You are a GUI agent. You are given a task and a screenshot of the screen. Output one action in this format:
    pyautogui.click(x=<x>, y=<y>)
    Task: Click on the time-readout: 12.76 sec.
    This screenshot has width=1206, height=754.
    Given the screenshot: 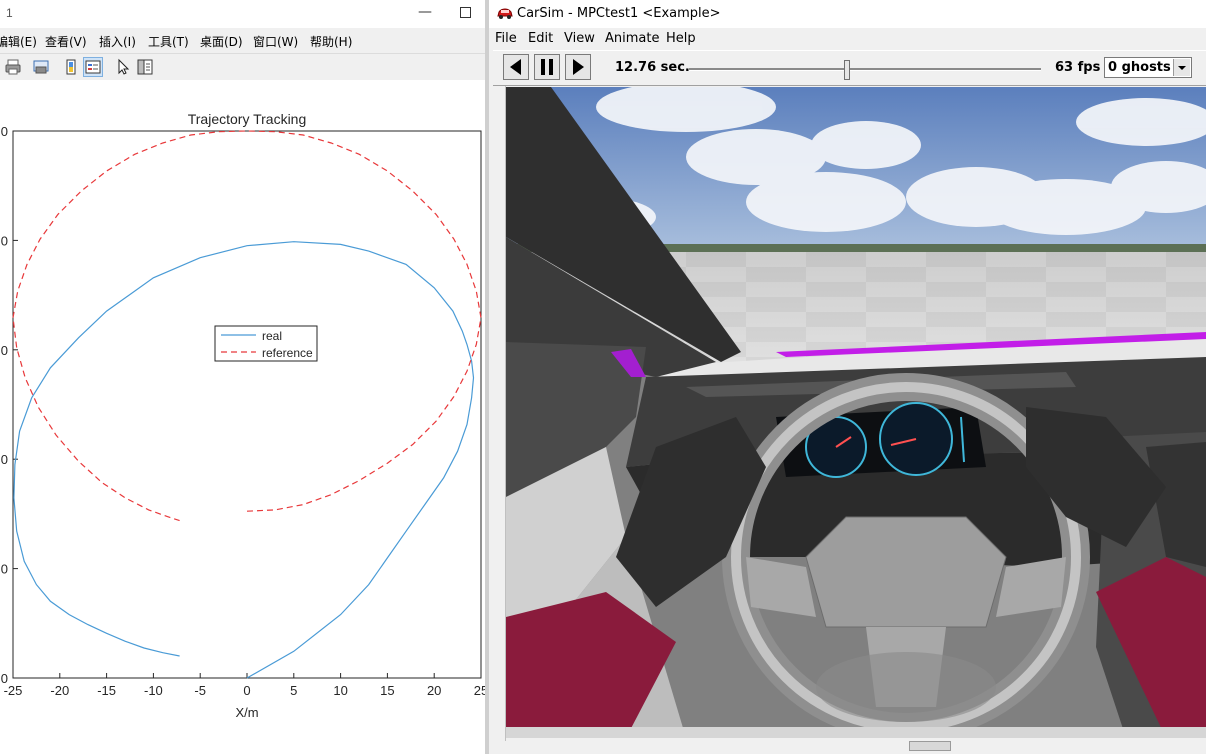 What is the action you would take?
    pyautogui.click(x=652, y=67)
    